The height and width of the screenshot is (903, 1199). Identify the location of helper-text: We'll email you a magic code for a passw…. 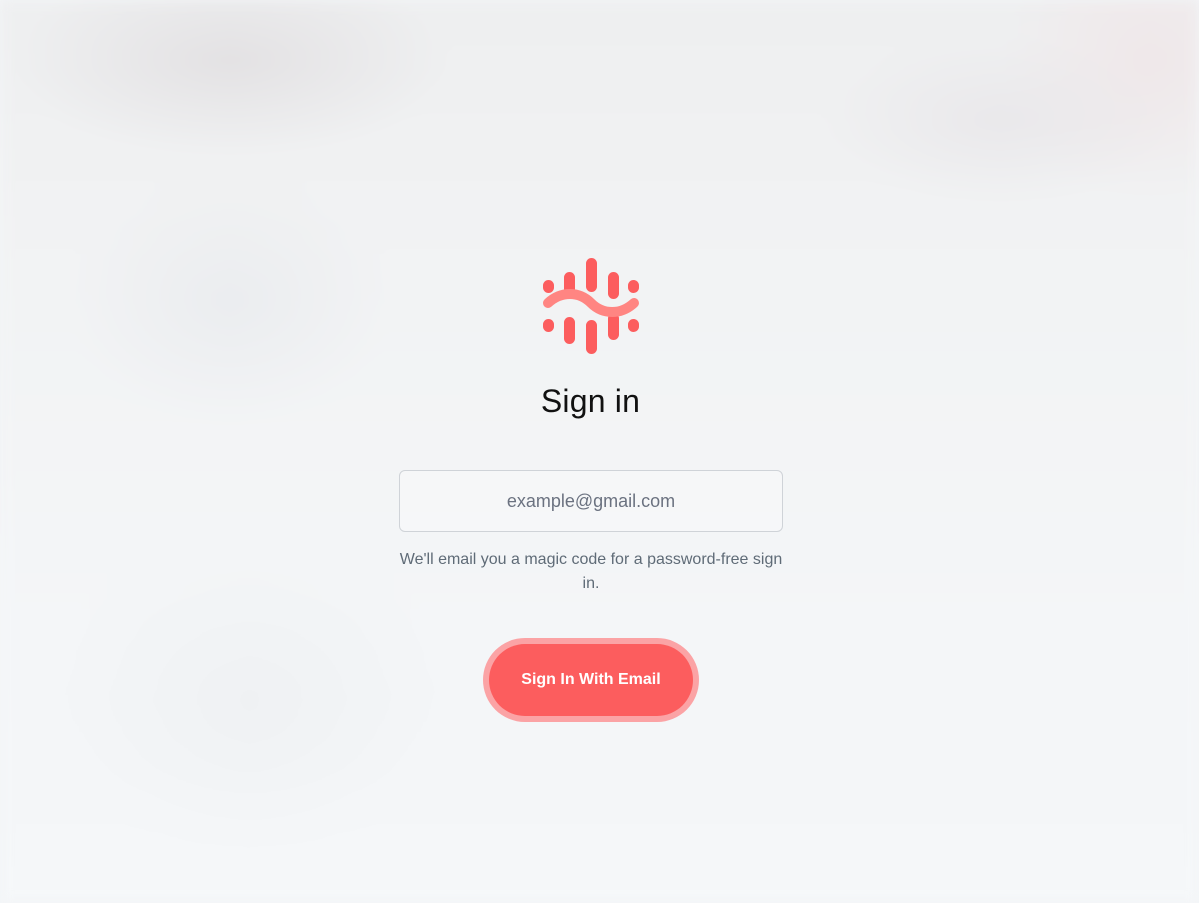
(591, 571).